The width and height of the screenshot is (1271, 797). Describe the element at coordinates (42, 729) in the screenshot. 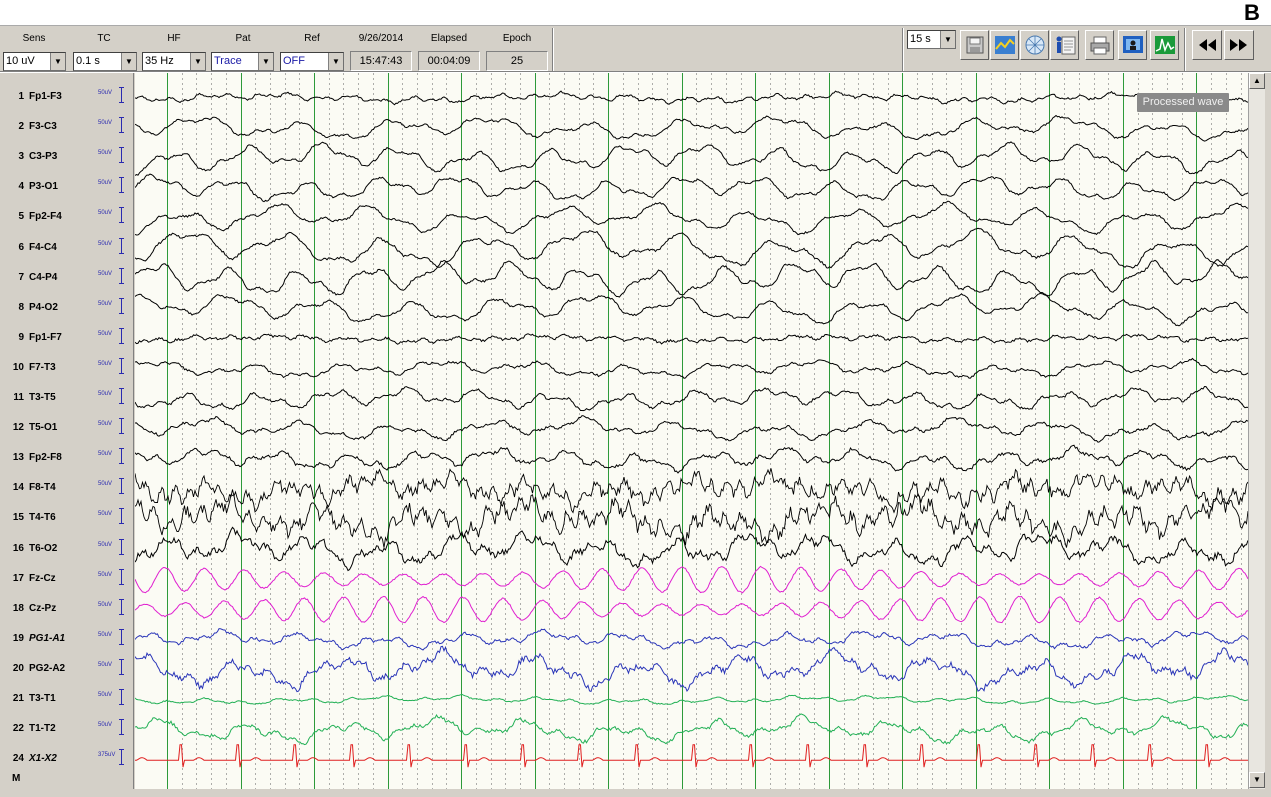

I see `channel-name: T1-T2` at that location.